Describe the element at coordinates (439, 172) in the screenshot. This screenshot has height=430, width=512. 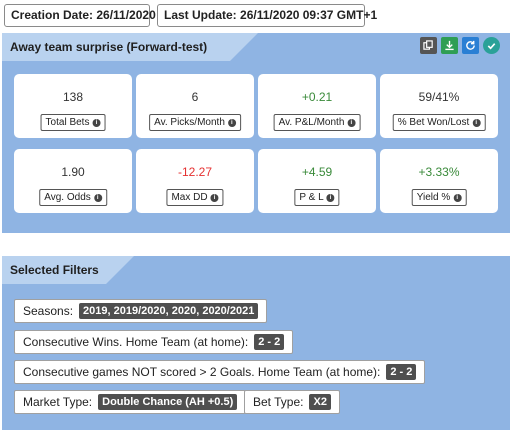
I see `stat-value: +3.33%` at that location.